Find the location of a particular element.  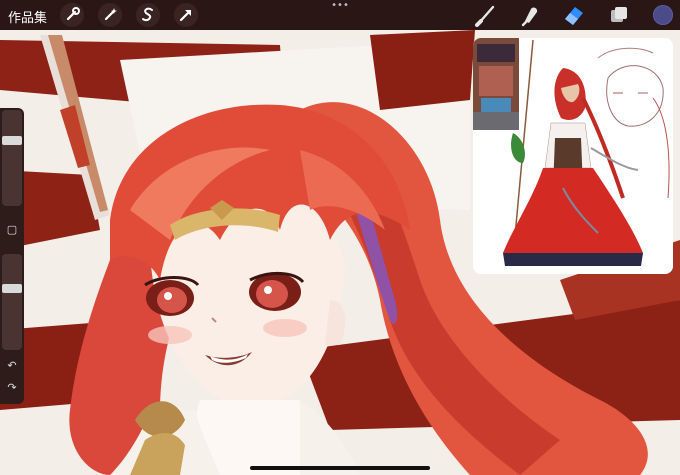

undo-icon: ↶ is located at coordinates (12, 366).